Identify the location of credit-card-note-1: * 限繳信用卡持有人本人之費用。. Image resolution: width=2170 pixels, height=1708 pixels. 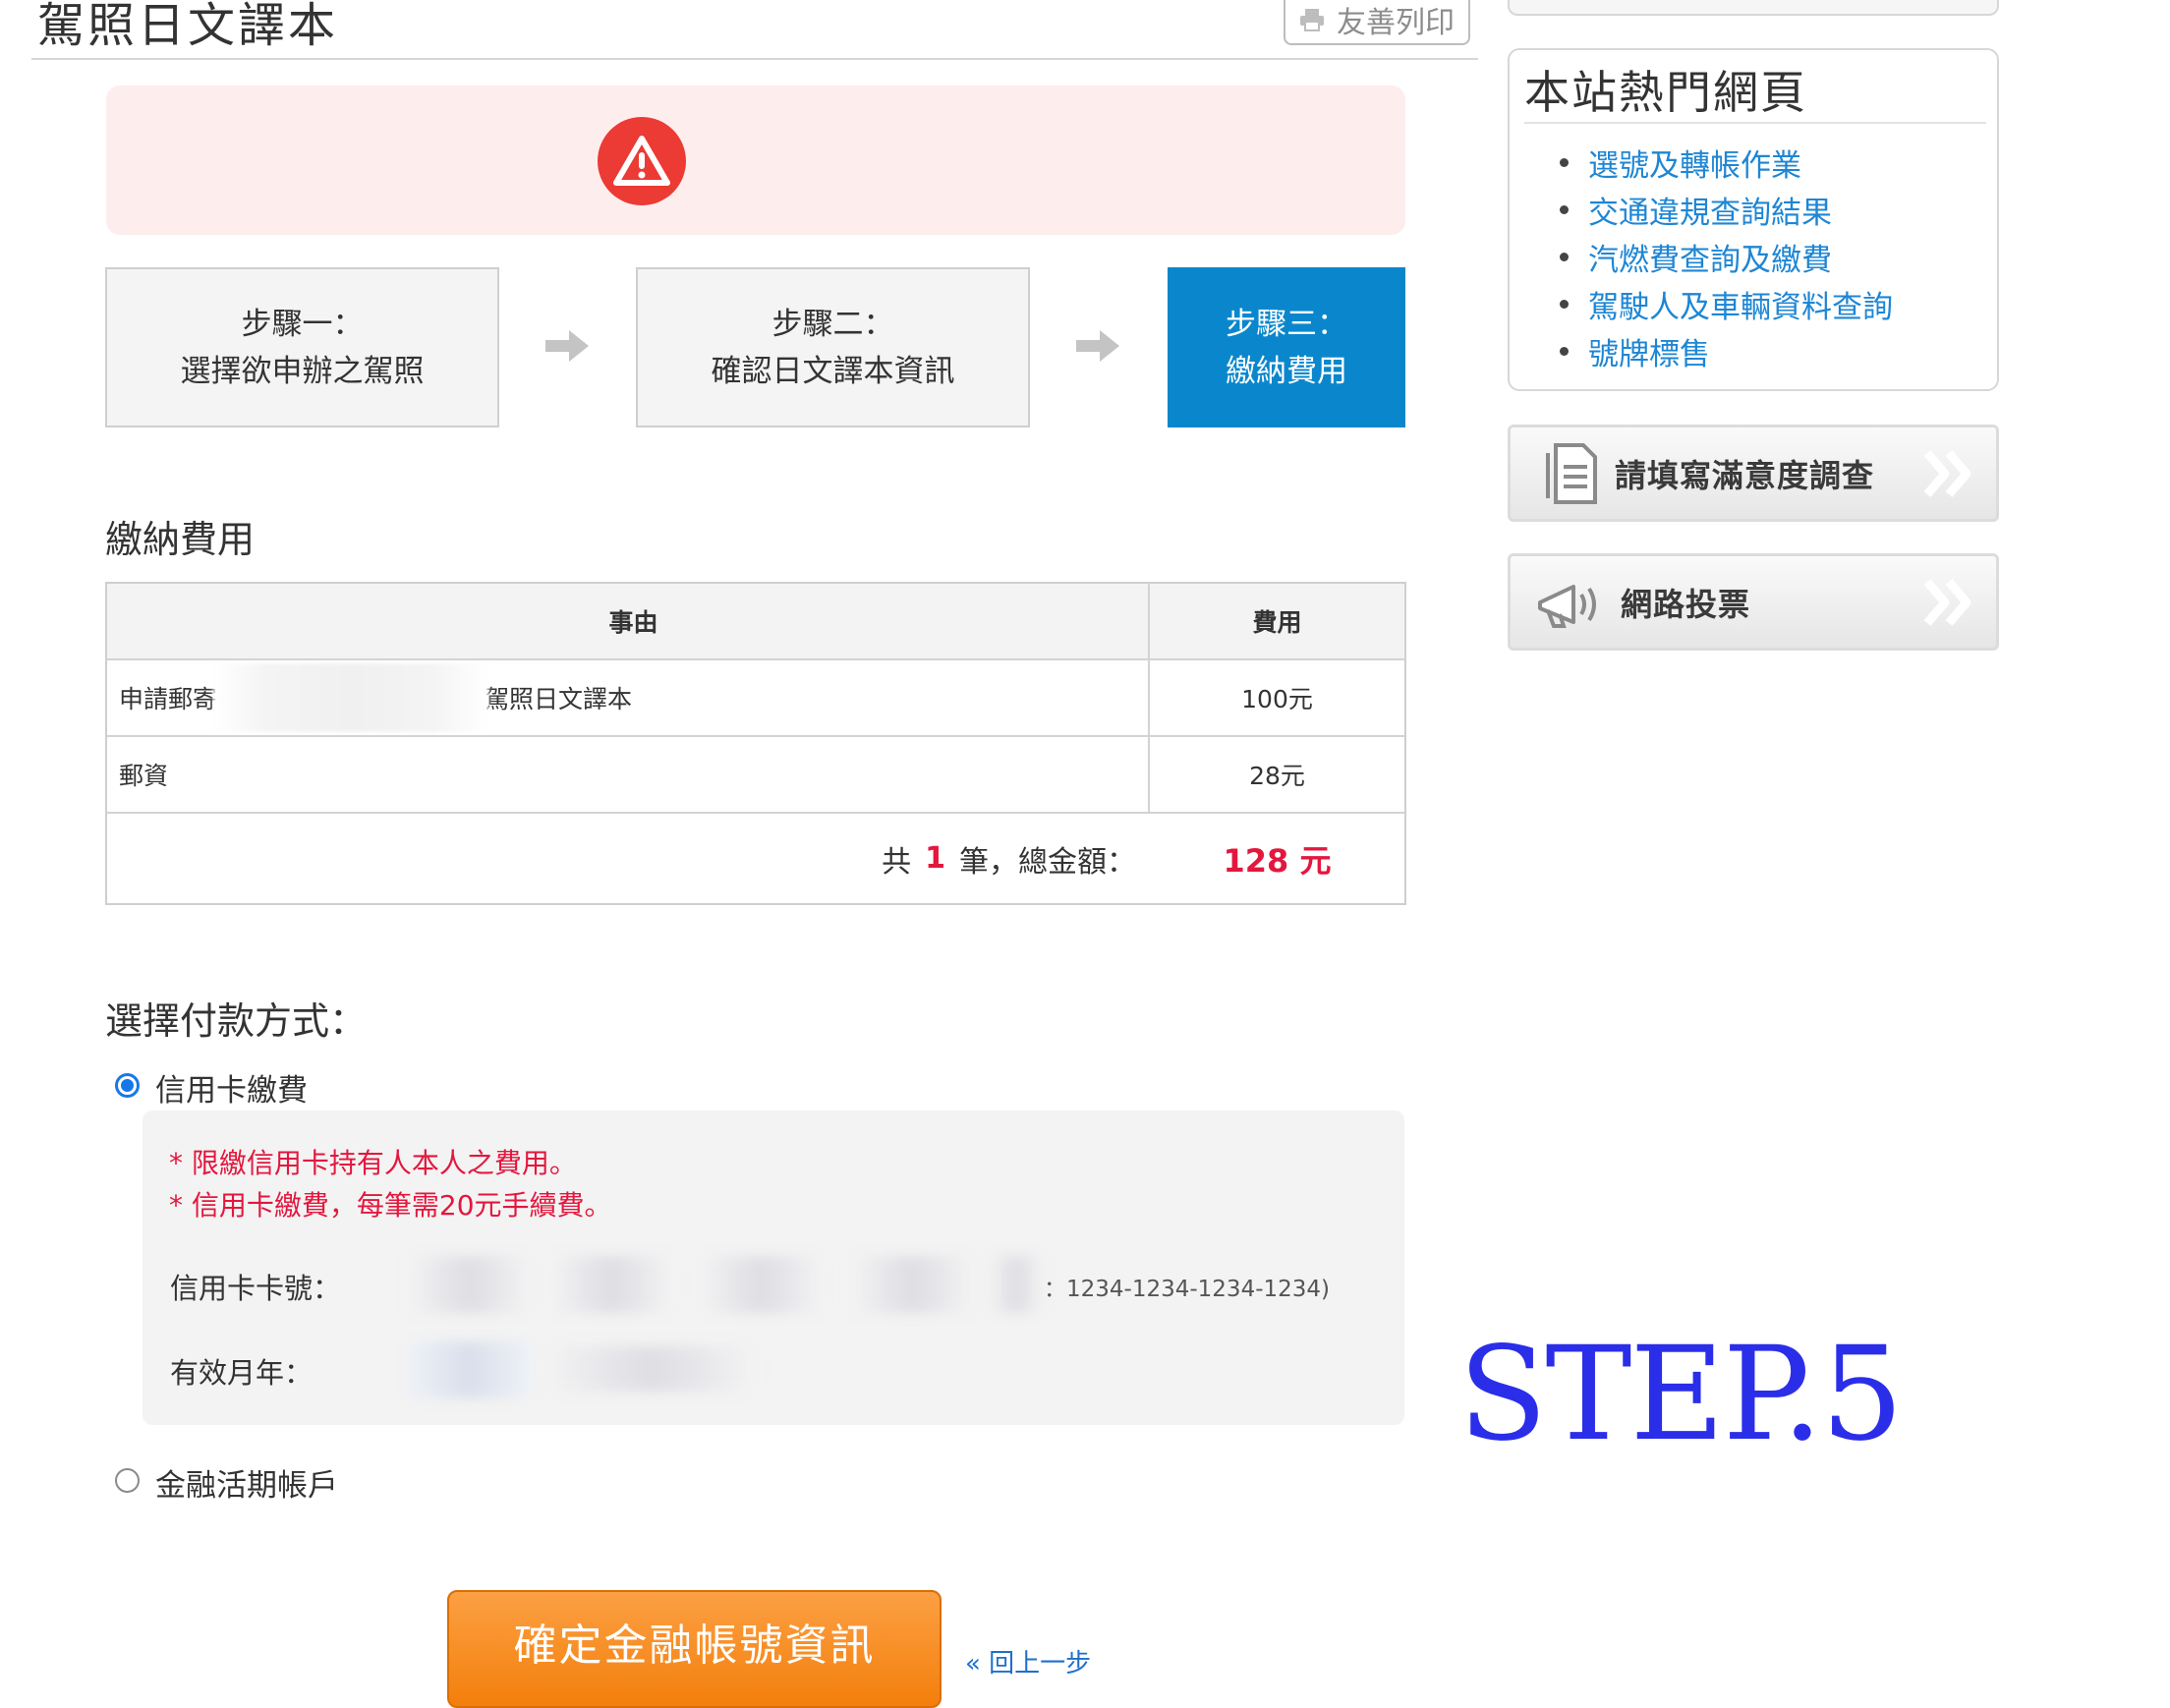
(373, 1163).